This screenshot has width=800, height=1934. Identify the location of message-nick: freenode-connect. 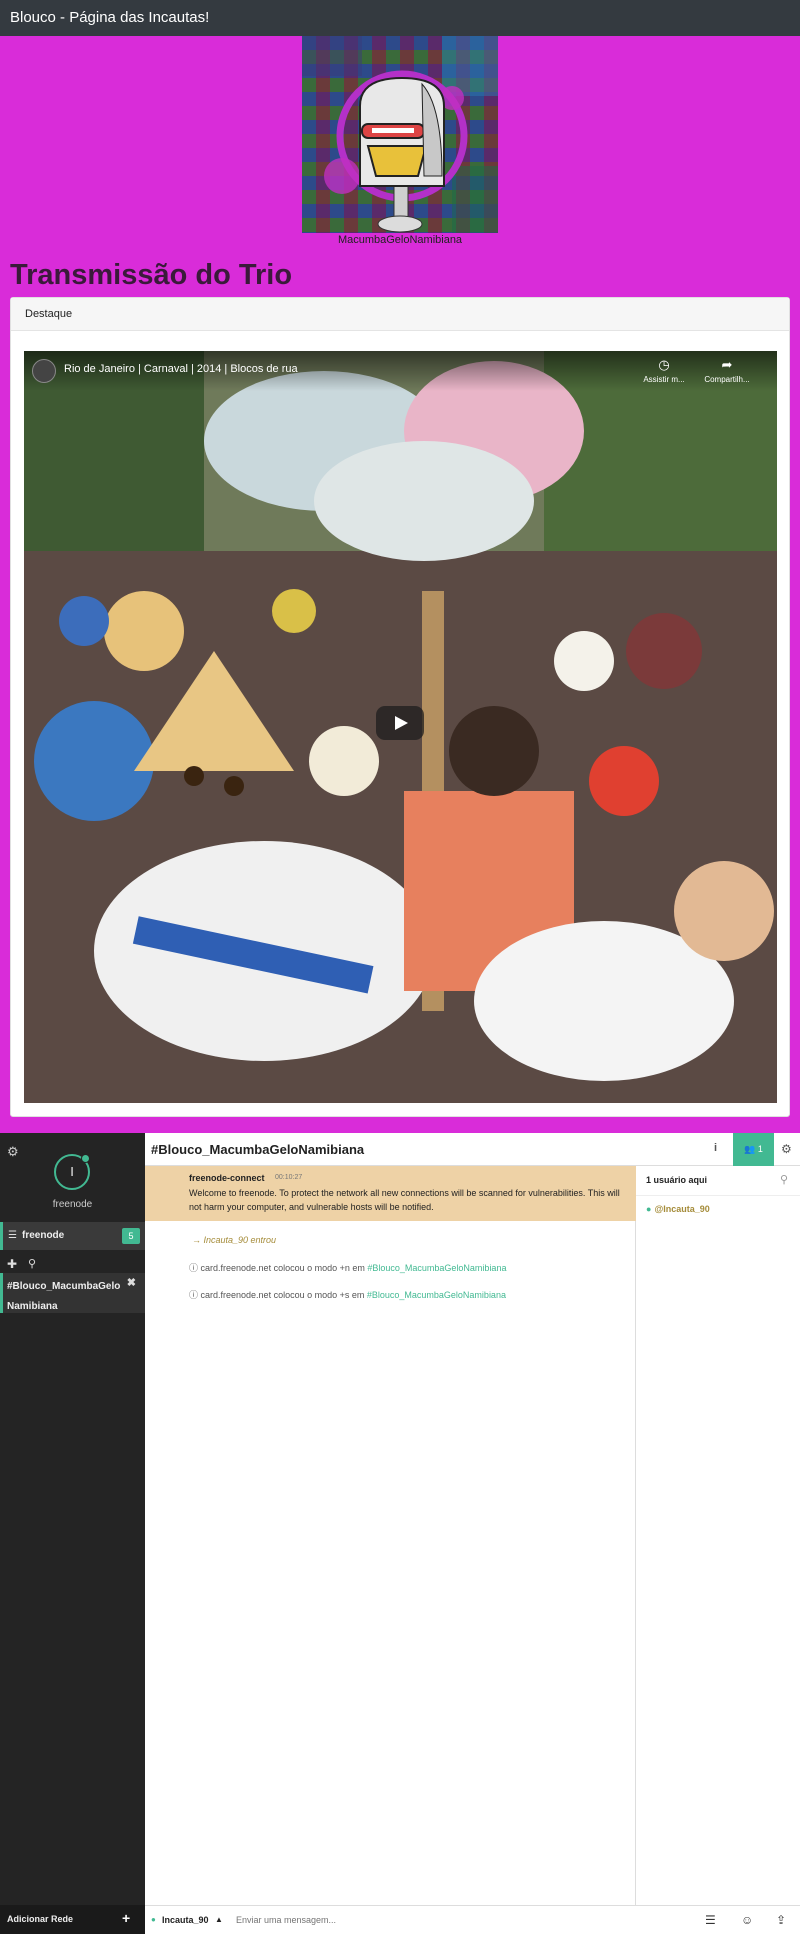
(227, 1178).